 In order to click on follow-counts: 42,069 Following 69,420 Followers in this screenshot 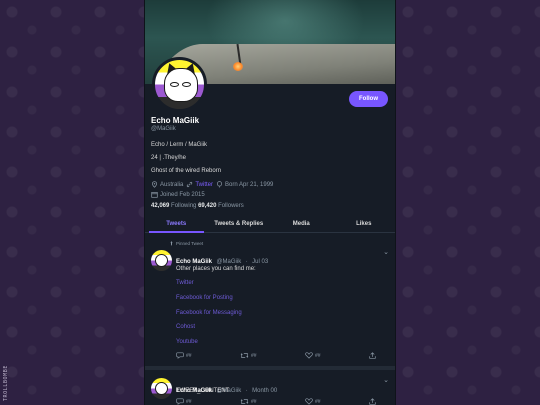, I will do `click(271, 206)`.